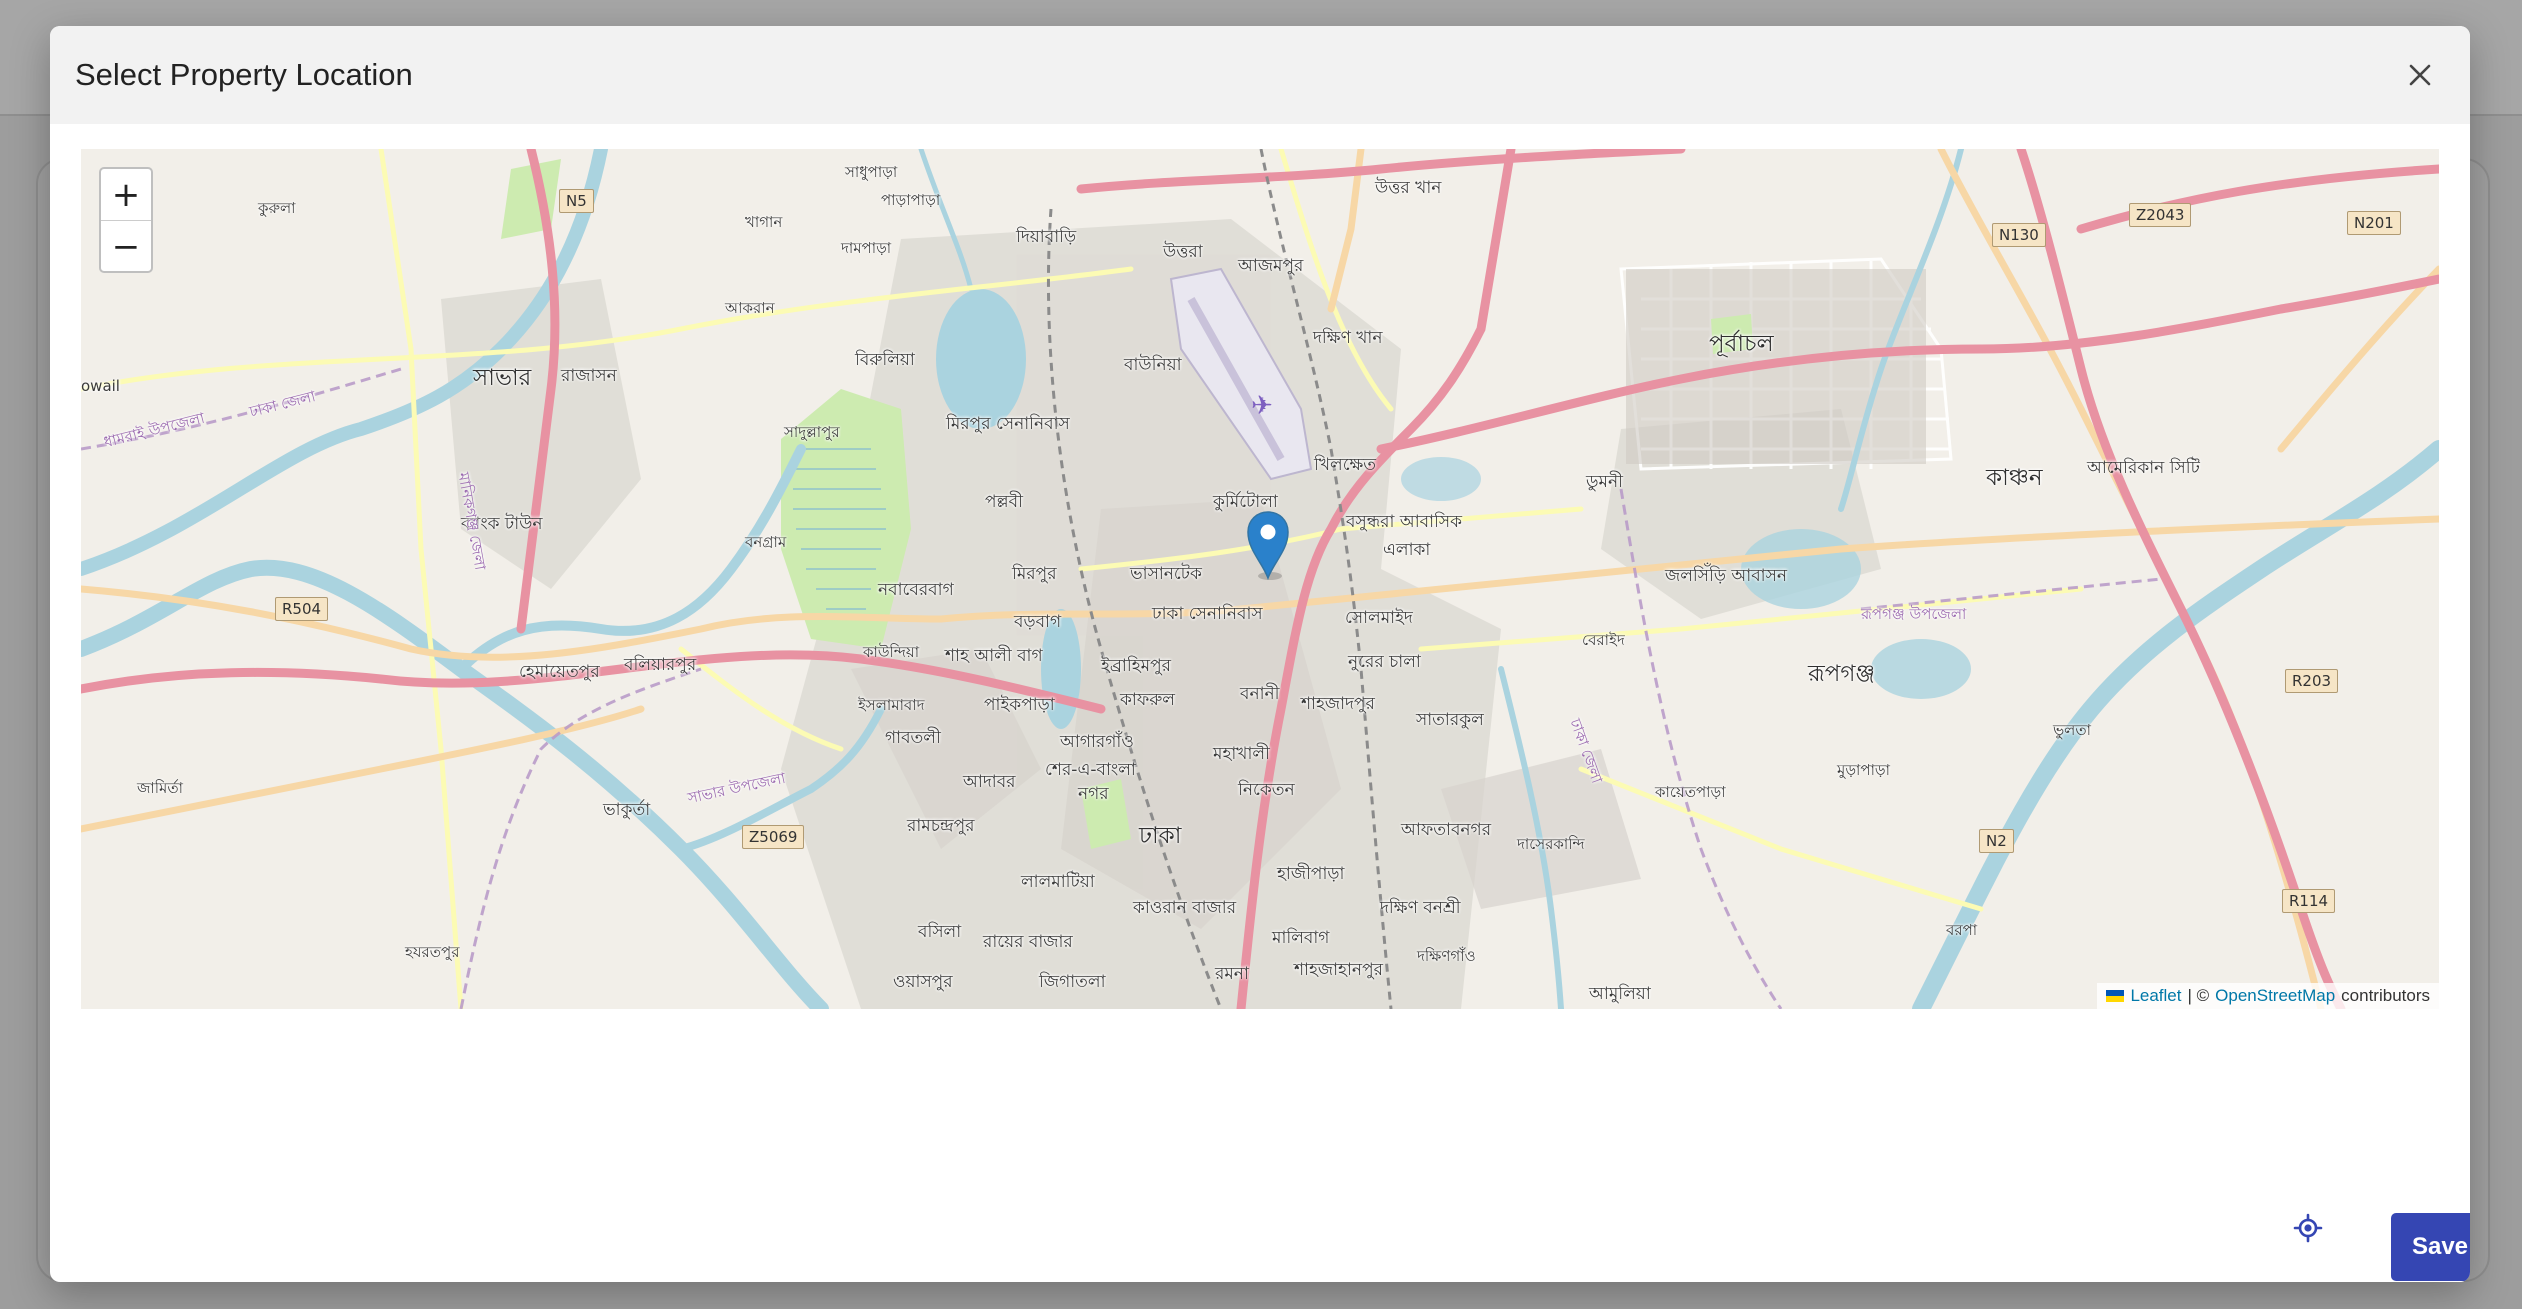 This screenshot has height=1309, width=2522. I want to click on map-attribution: Leaflet | © OpenStreetMap contributors, so click(2268, 996).